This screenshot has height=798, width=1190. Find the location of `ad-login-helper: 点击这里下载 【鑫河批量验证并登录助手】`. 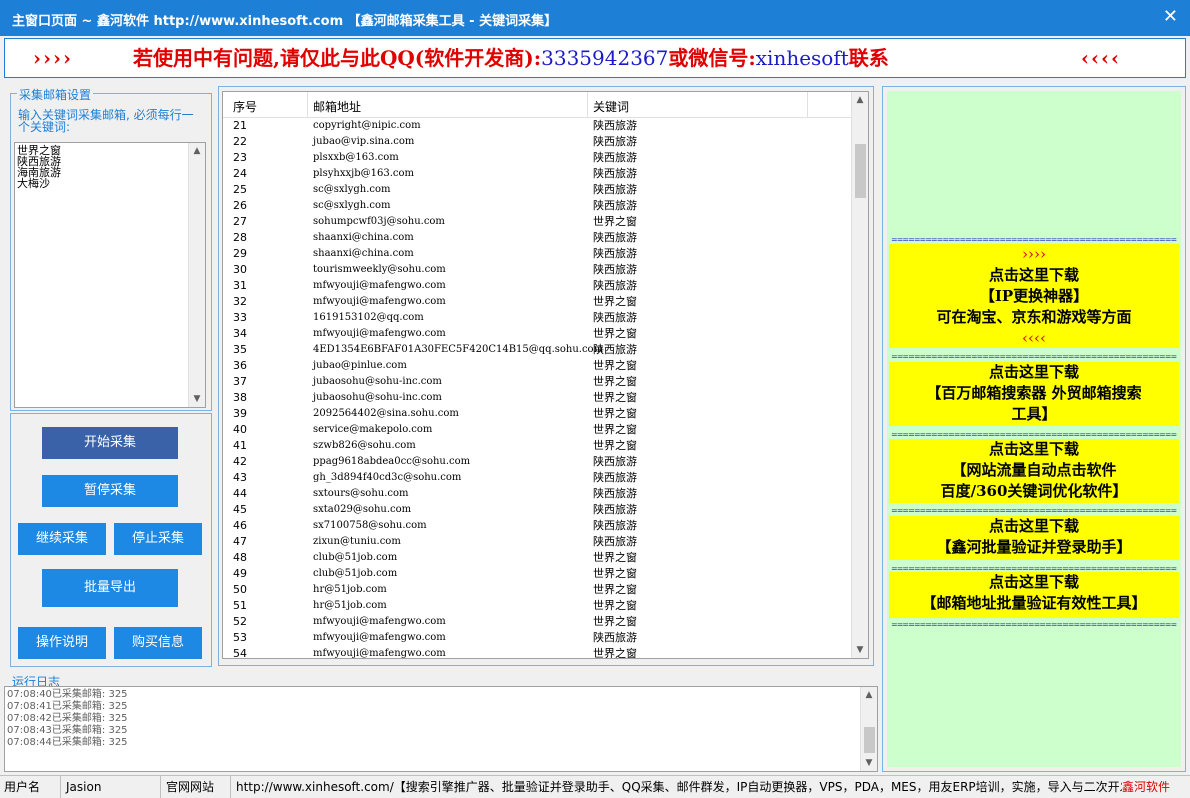

ad-login-helper: 点击这里下载 【鑫河批量验证并登录助手】 is located at coordinates (1034, 538).